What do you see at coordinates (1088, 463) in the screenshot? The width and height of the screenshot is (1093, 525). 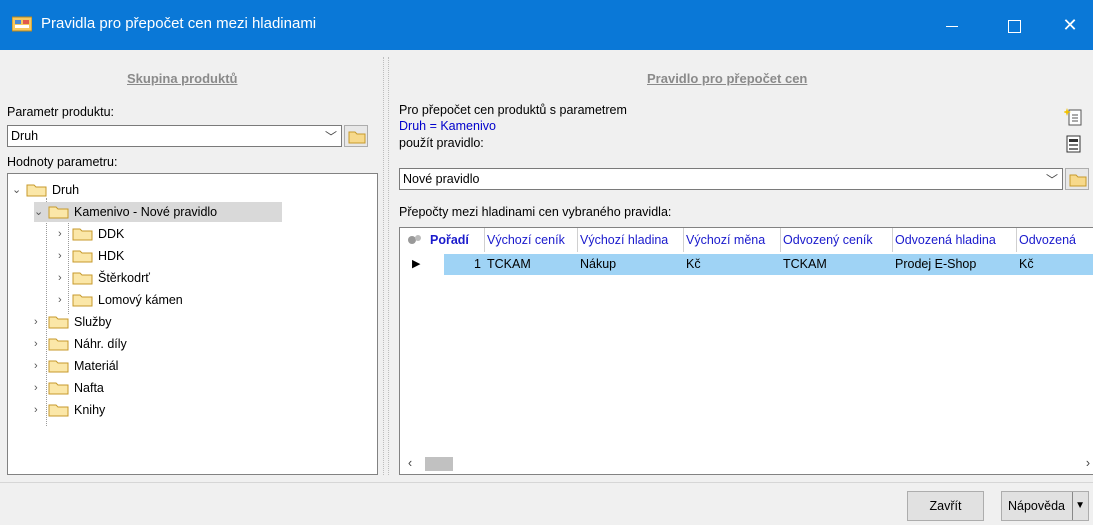 I see `scroll-right-icon: ›` at bounding box center [1088, 463].